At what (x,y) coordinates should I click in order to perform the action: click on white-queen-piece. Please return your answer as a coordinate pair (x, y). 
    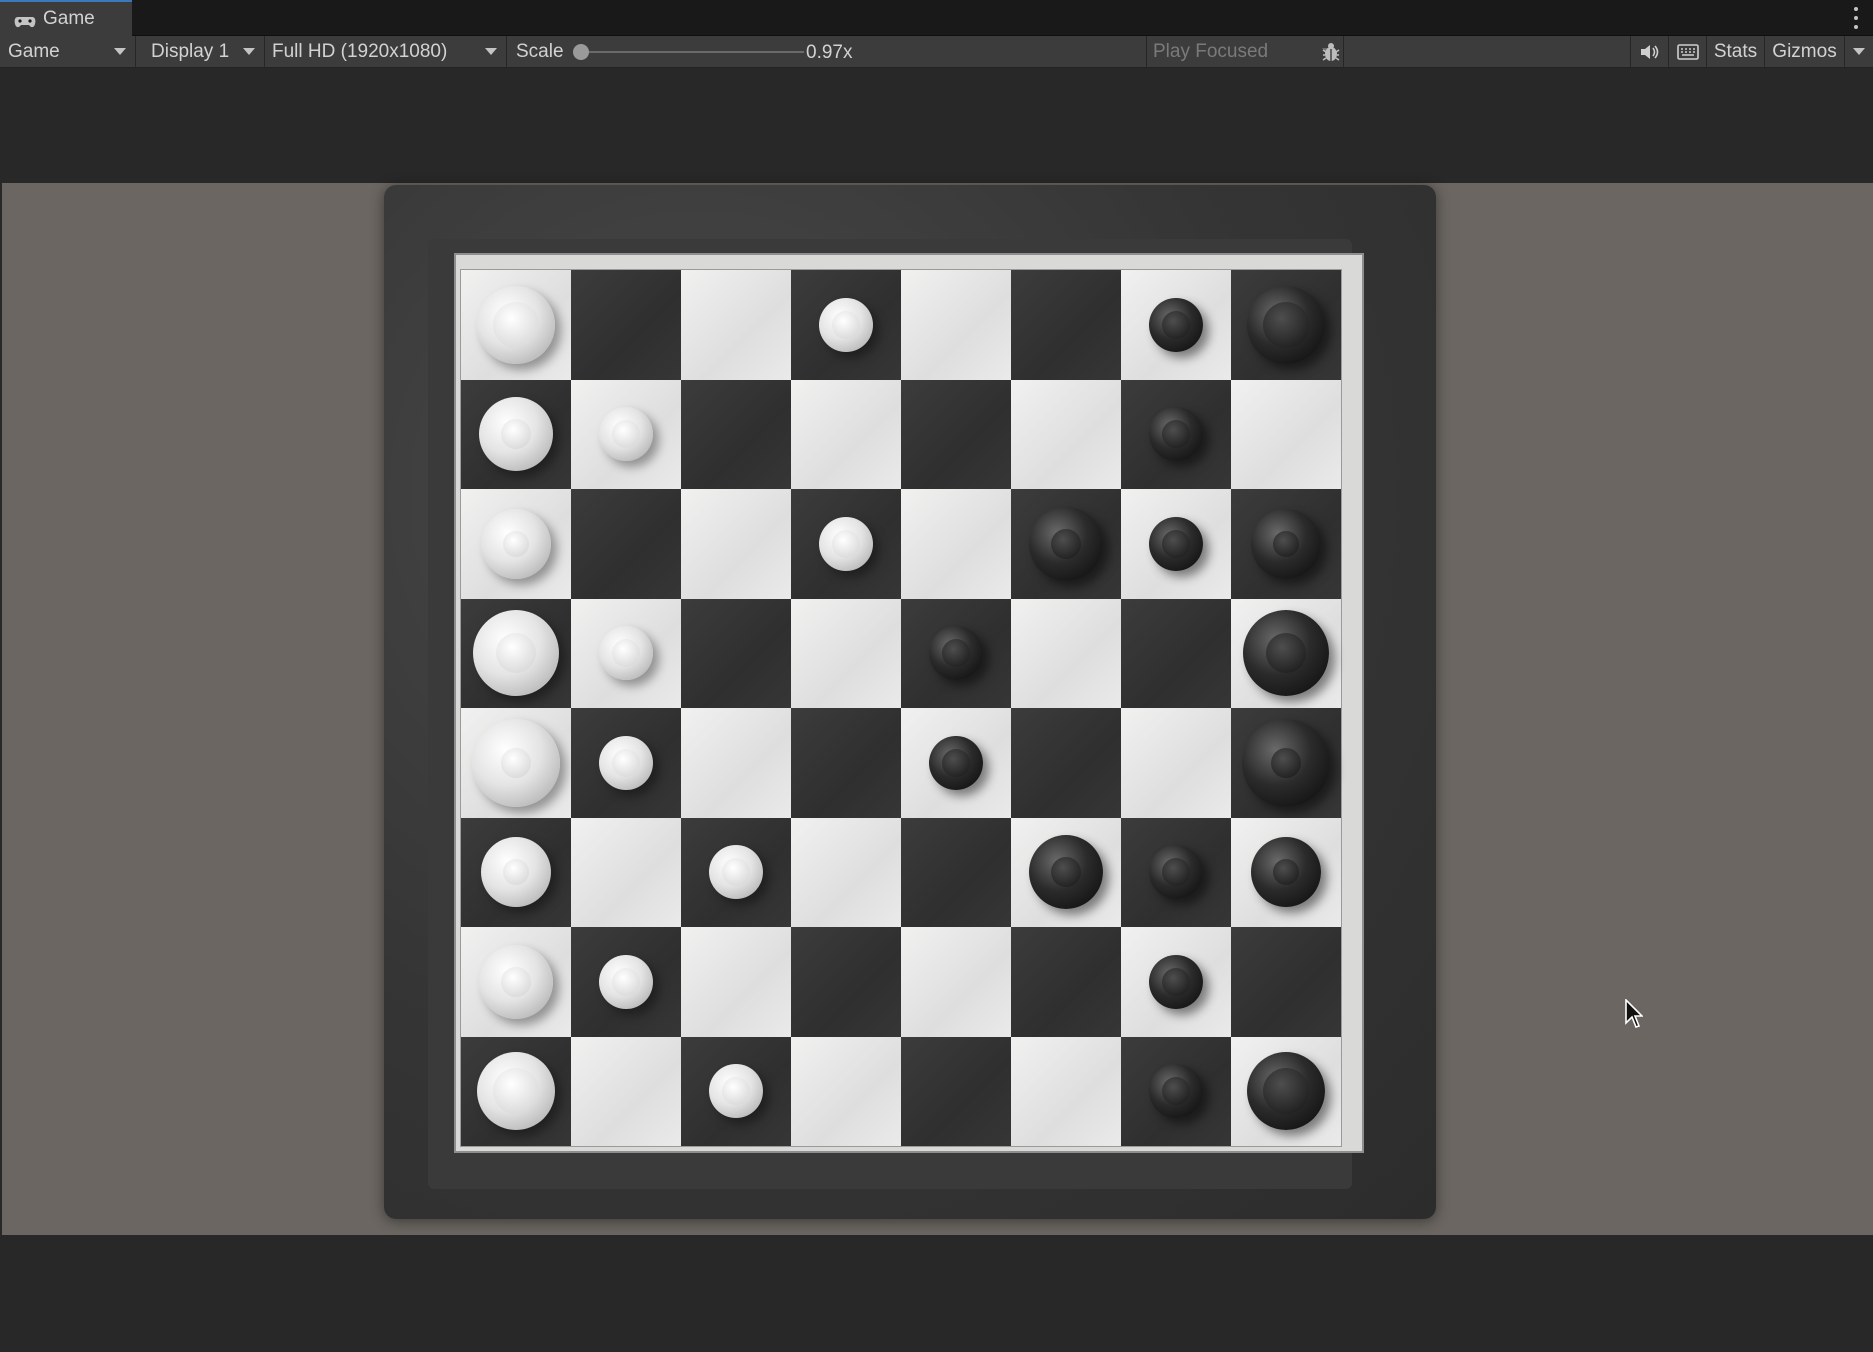
    Looking at the image, I should click on (516, 653).